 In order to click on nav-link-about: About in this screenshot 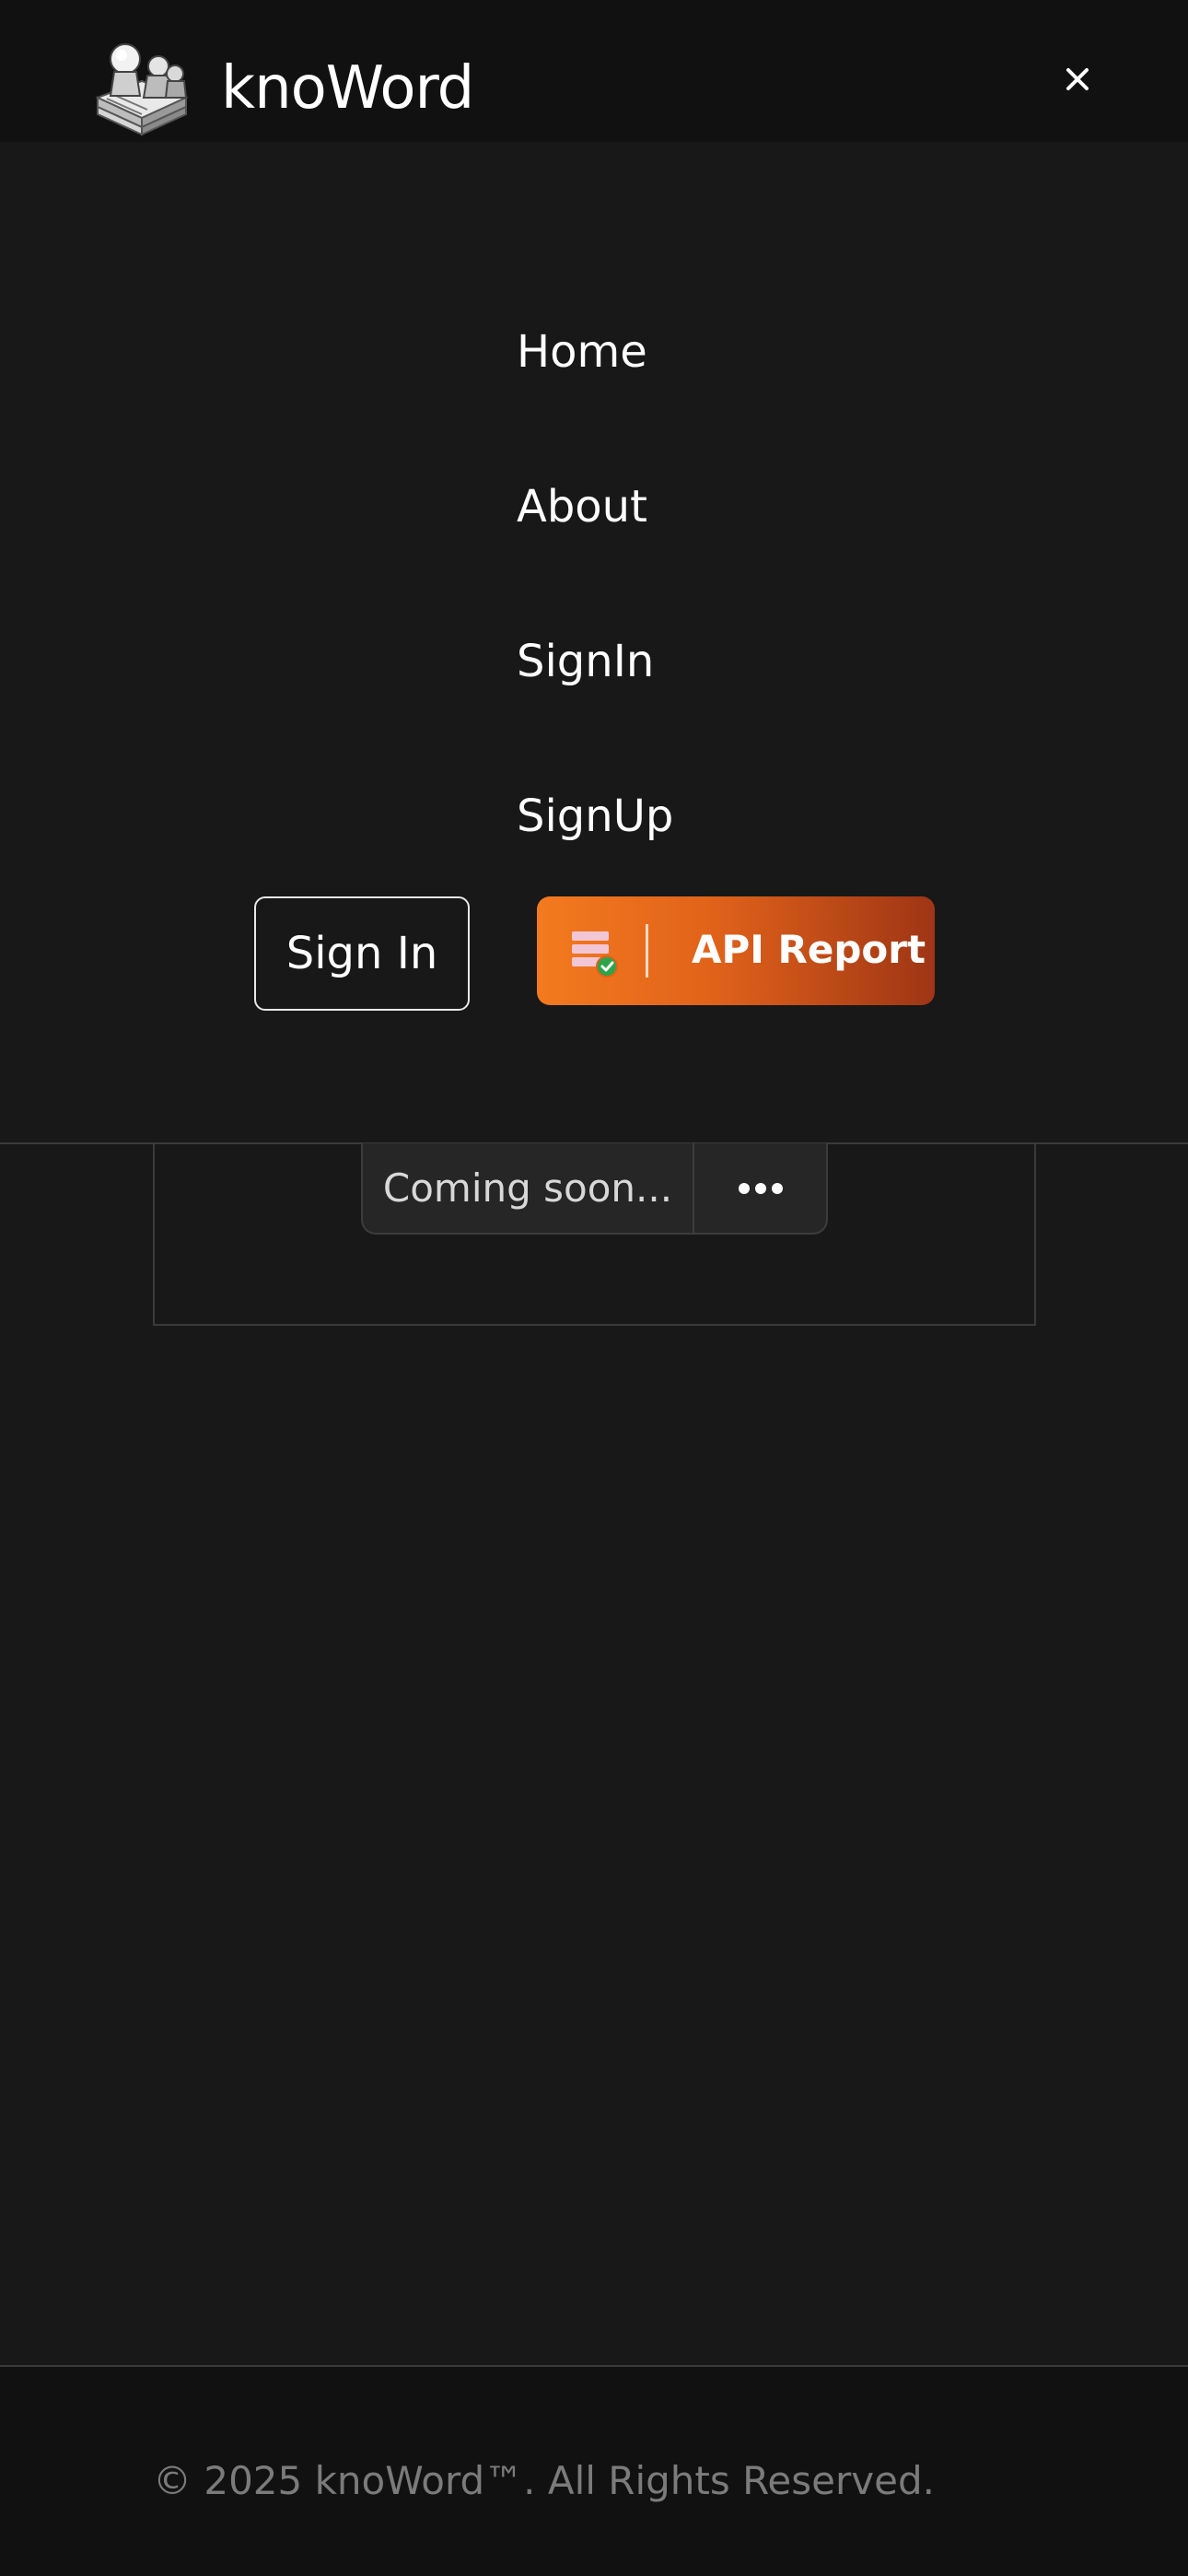, I will do `click(582, 506)`.